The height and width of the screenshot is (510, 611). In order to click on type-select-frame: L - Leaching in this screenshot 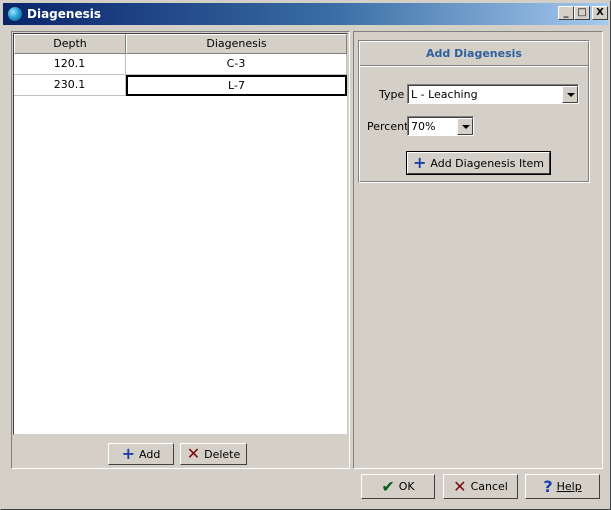, I will do `click(493, 94)`.